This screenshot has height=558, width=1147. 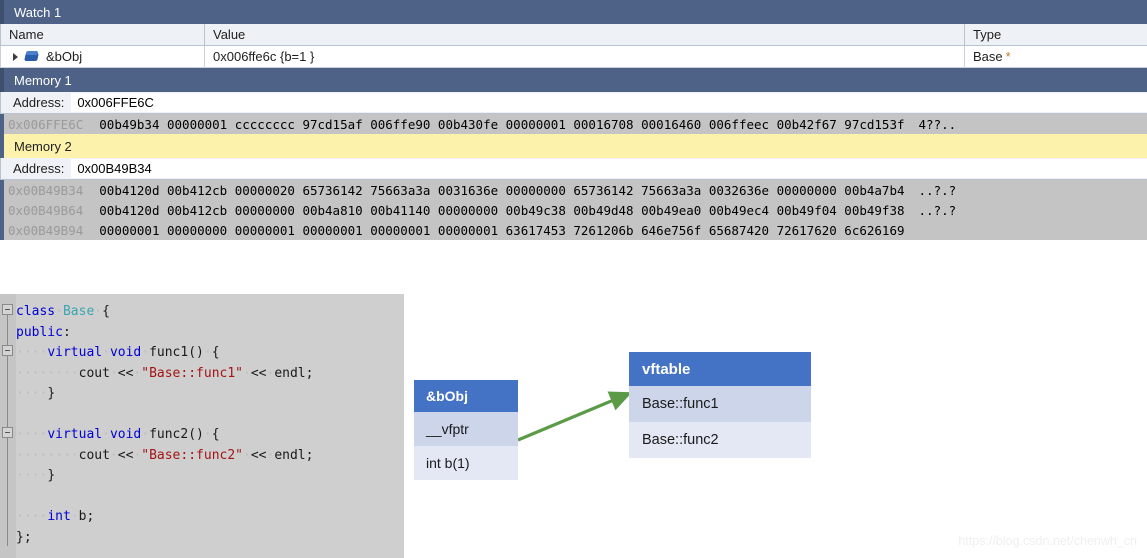 I want to click on object-box-row-member: int b(1), so click(x=466, y=463).